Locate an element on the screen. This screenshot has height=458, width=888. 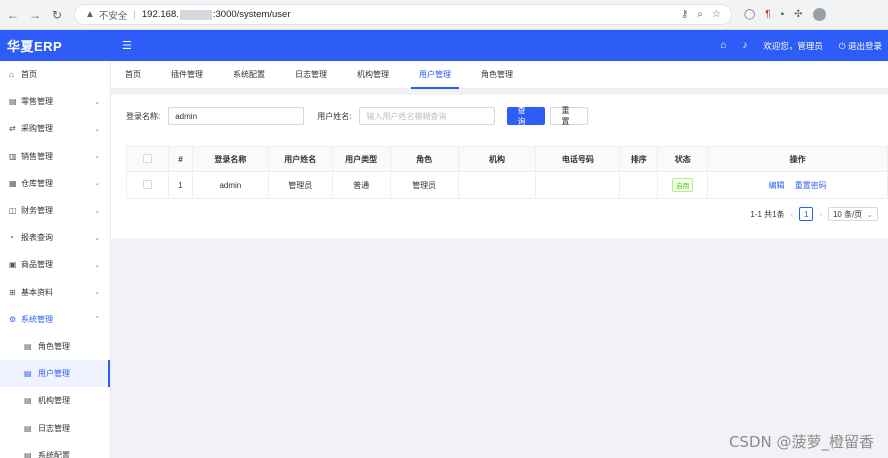
sidebar-subitem-users: ▤ 用户管理 is located at coordinates (55, 374).